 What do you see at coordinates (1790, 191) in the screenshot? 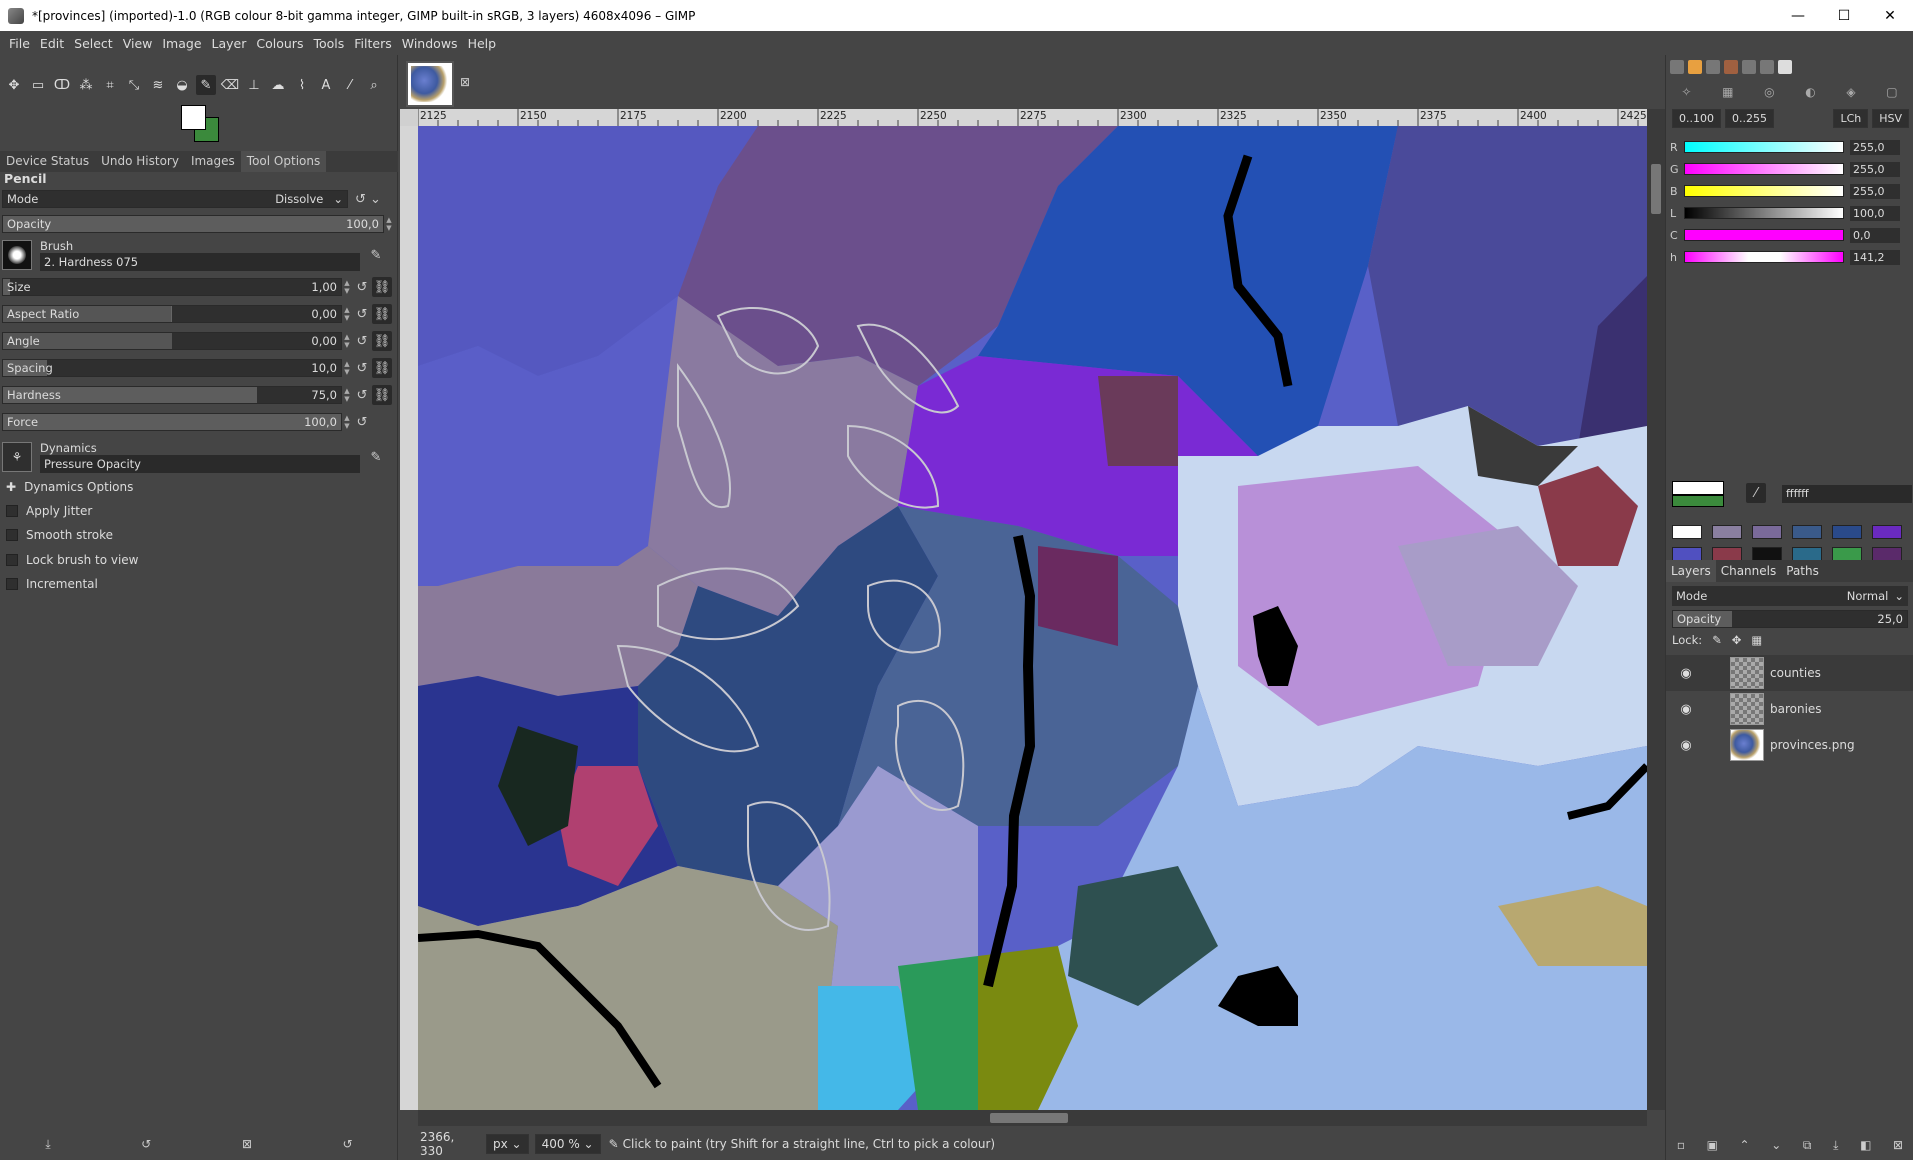
I see `channel-b-slider: B 255,0` at bounding box center [1790, 191].